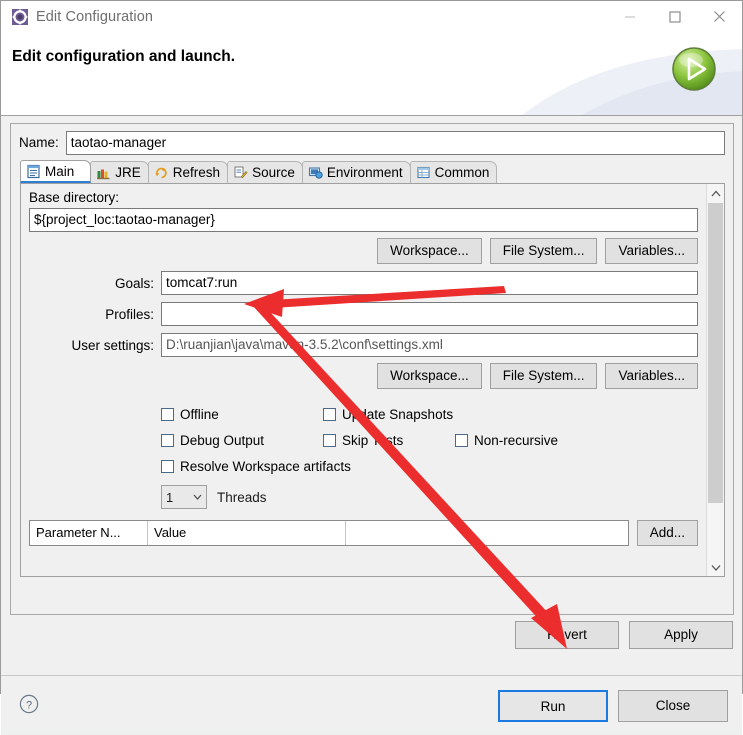 The image size is (743, 735). Describe the element at coordinates (624, 635) in the screenshot. I see `panel-action-buttons: Revert Apply` at that location.